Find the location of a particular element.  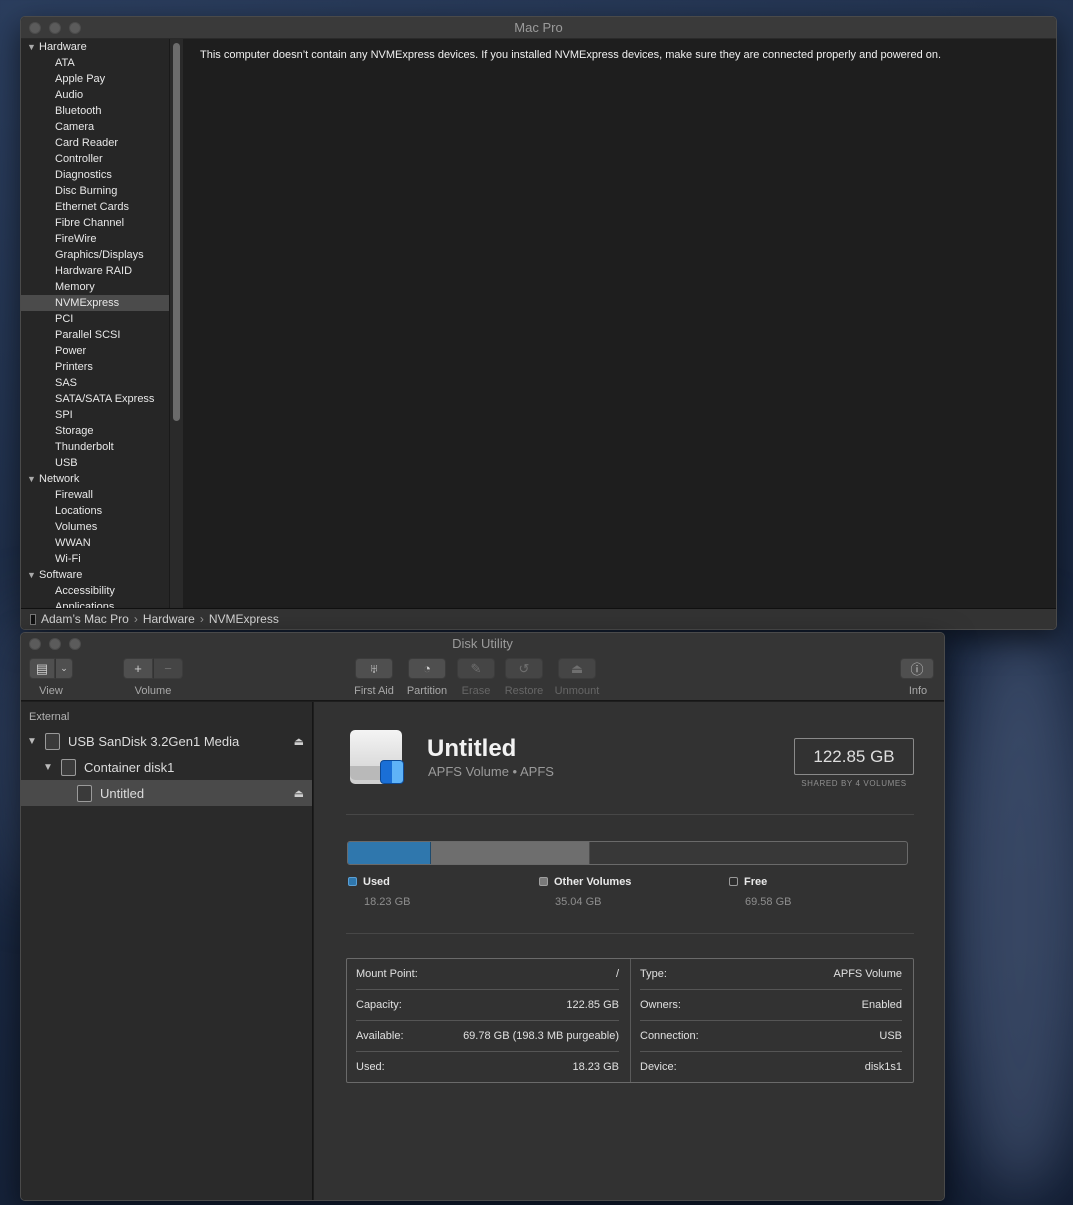

sidebar-item-bluetooth: Bluetooth is located at coordinates (101, 111).